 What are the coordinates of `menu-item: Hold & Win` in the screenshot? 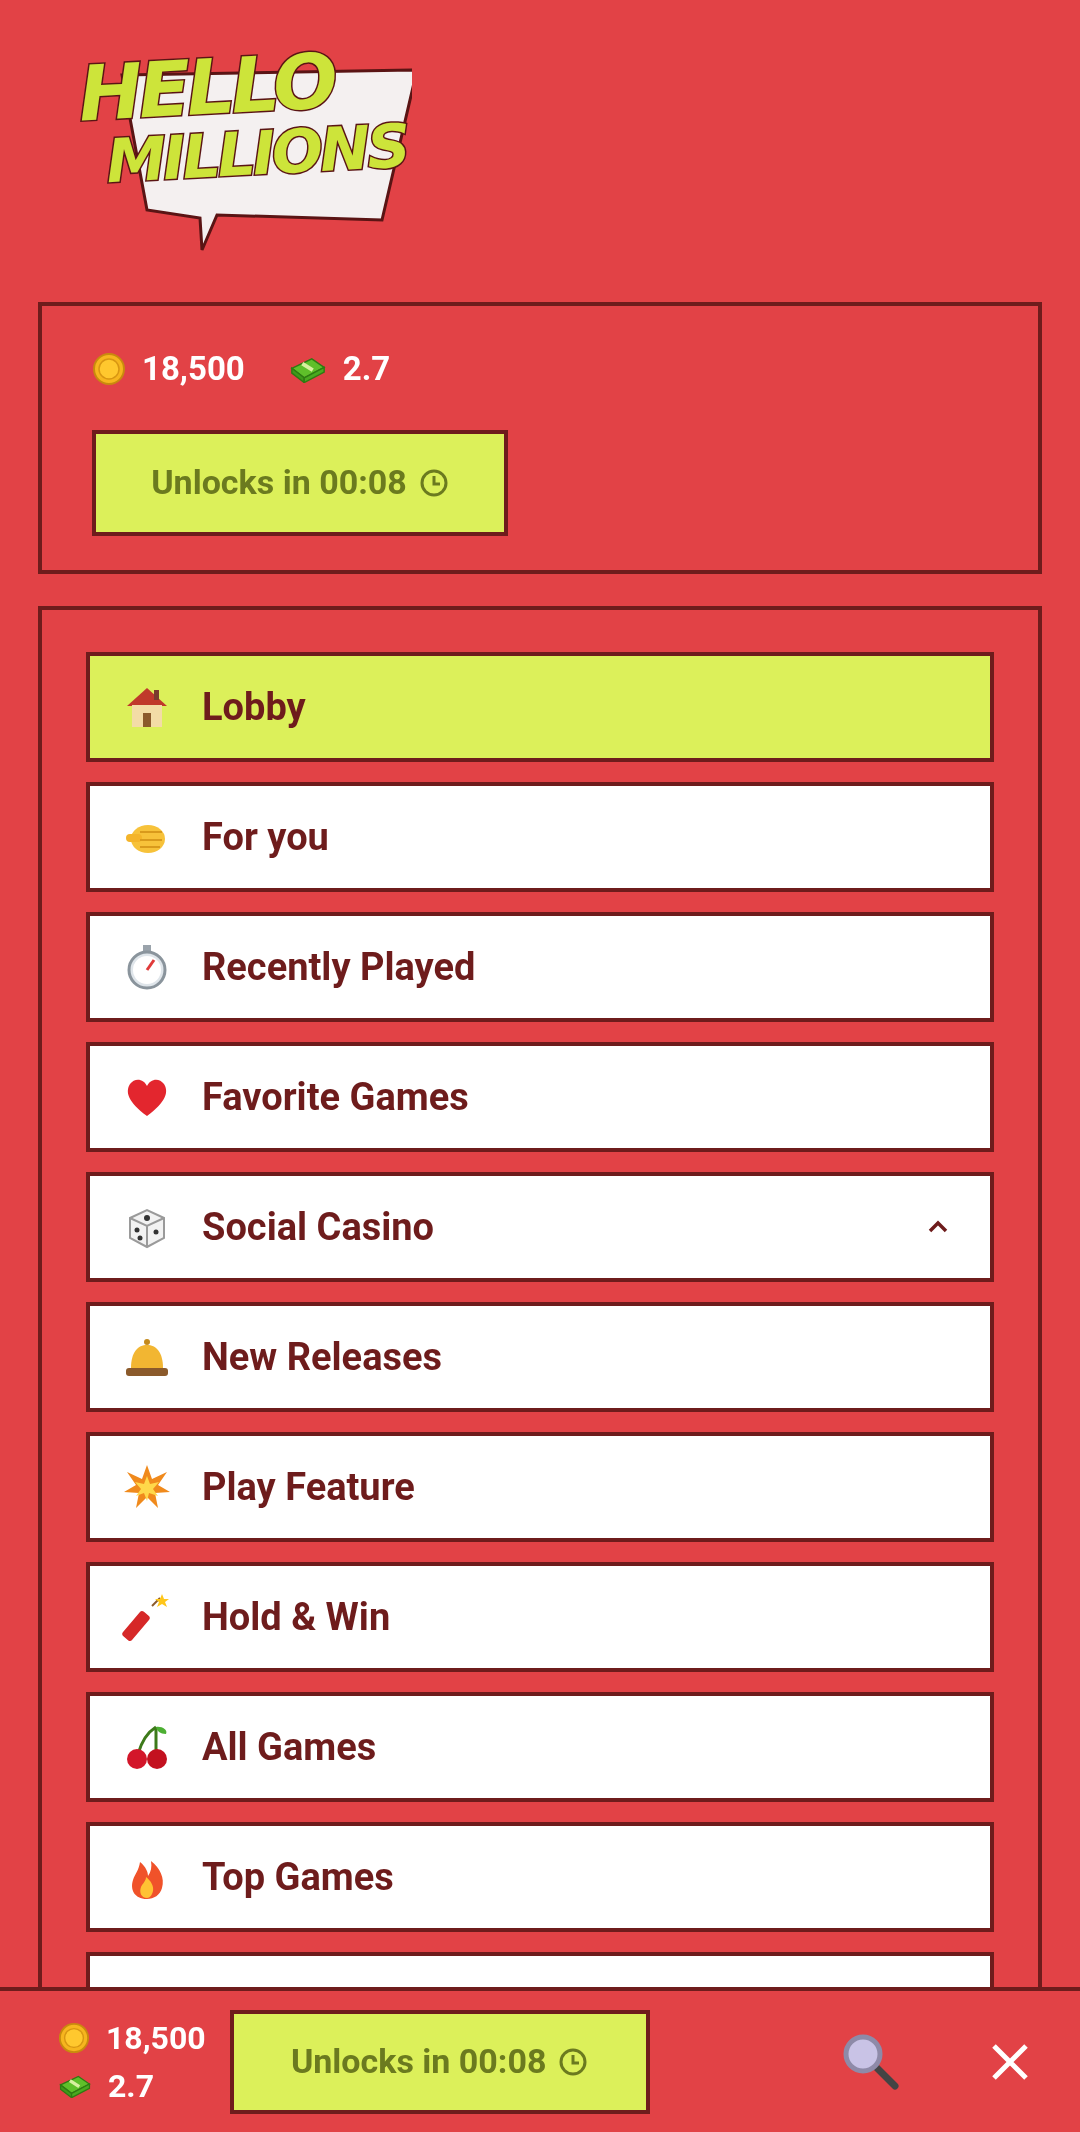 It's located at (540, 1617).